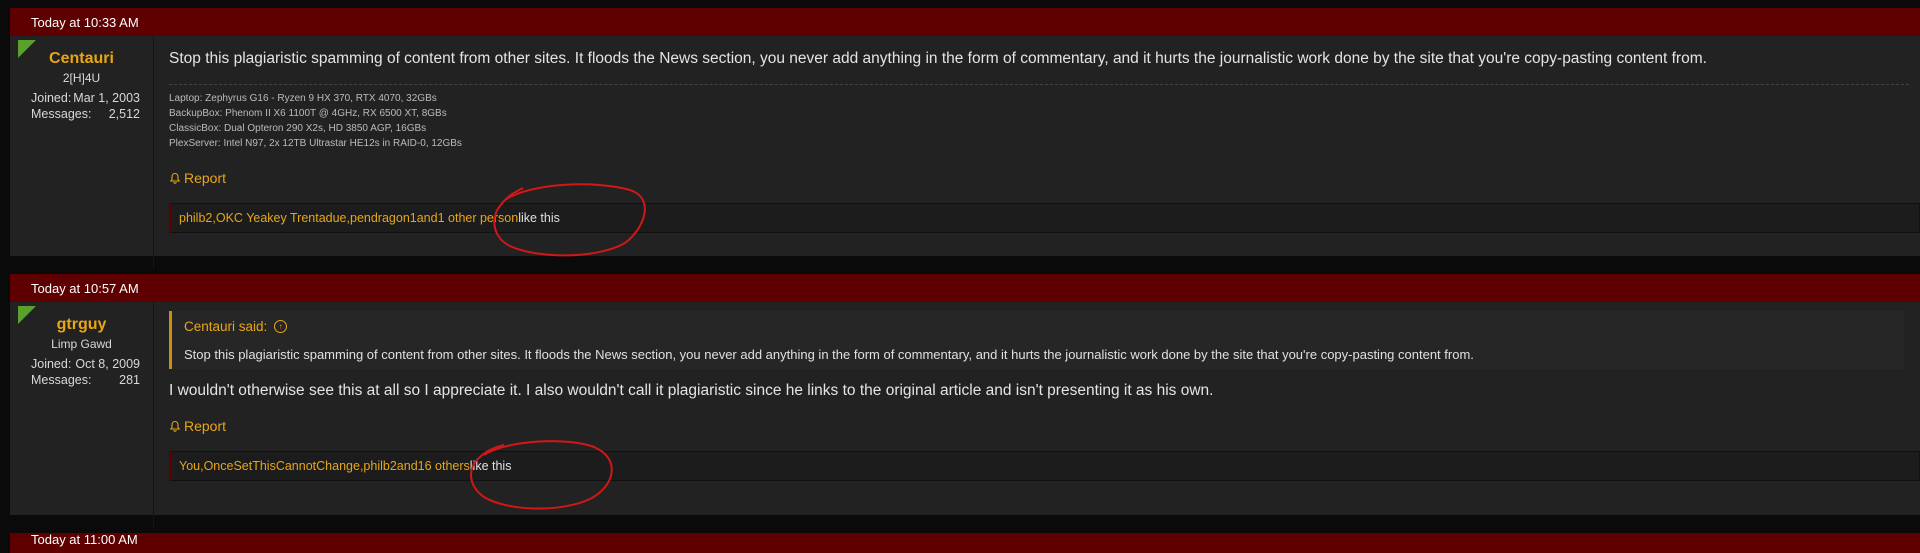  I want to click on messages-stat: Messages: 2,512, so click(81, 114).